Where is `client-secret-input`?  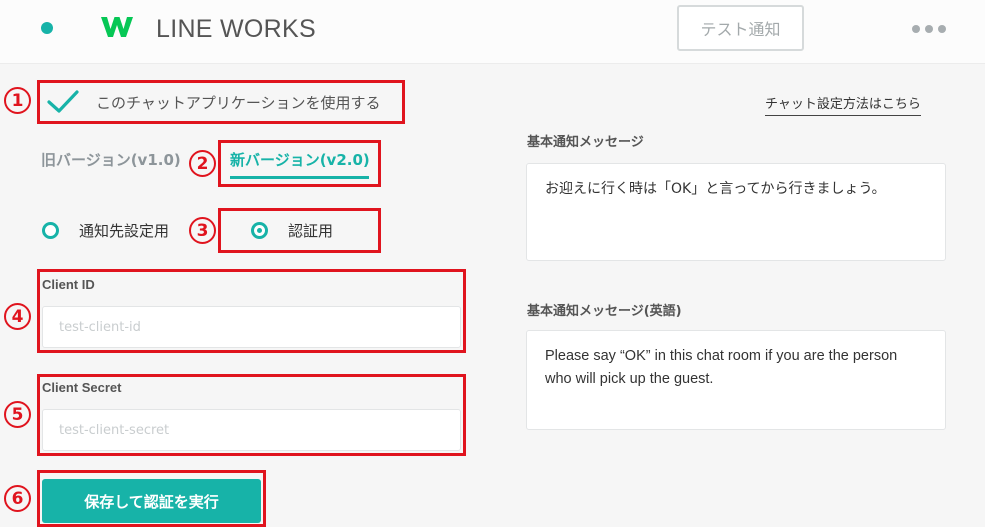 client-secret-input is located at coordinates (251, 430).